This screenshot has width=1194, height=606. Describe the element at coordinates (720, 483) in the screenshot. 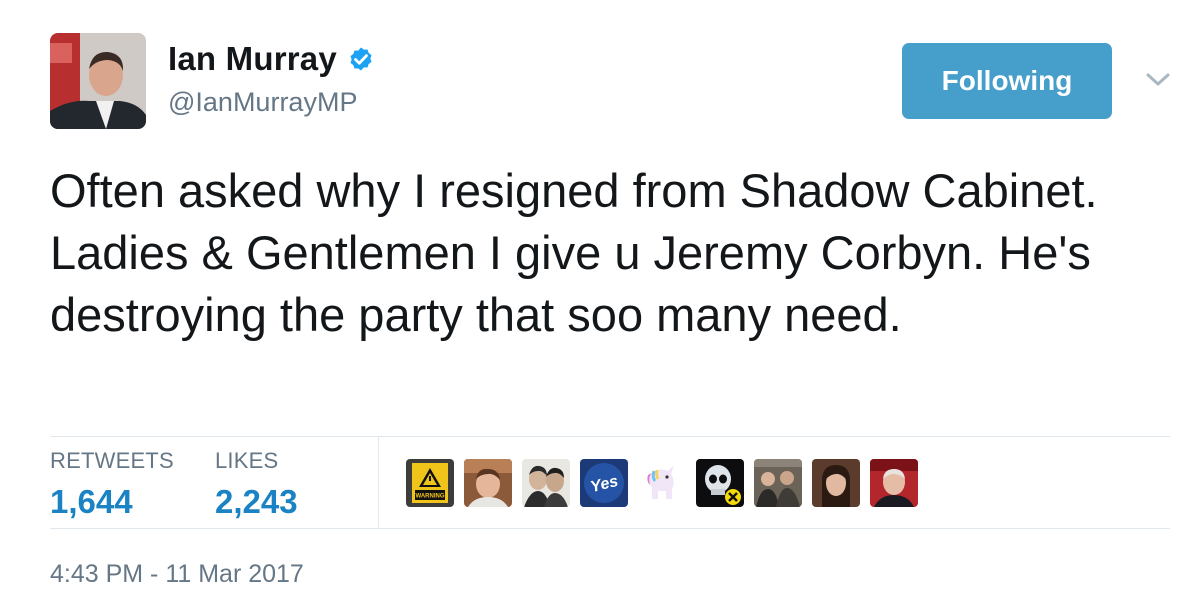

I see `liker-avatar-skull-snp` at that location.